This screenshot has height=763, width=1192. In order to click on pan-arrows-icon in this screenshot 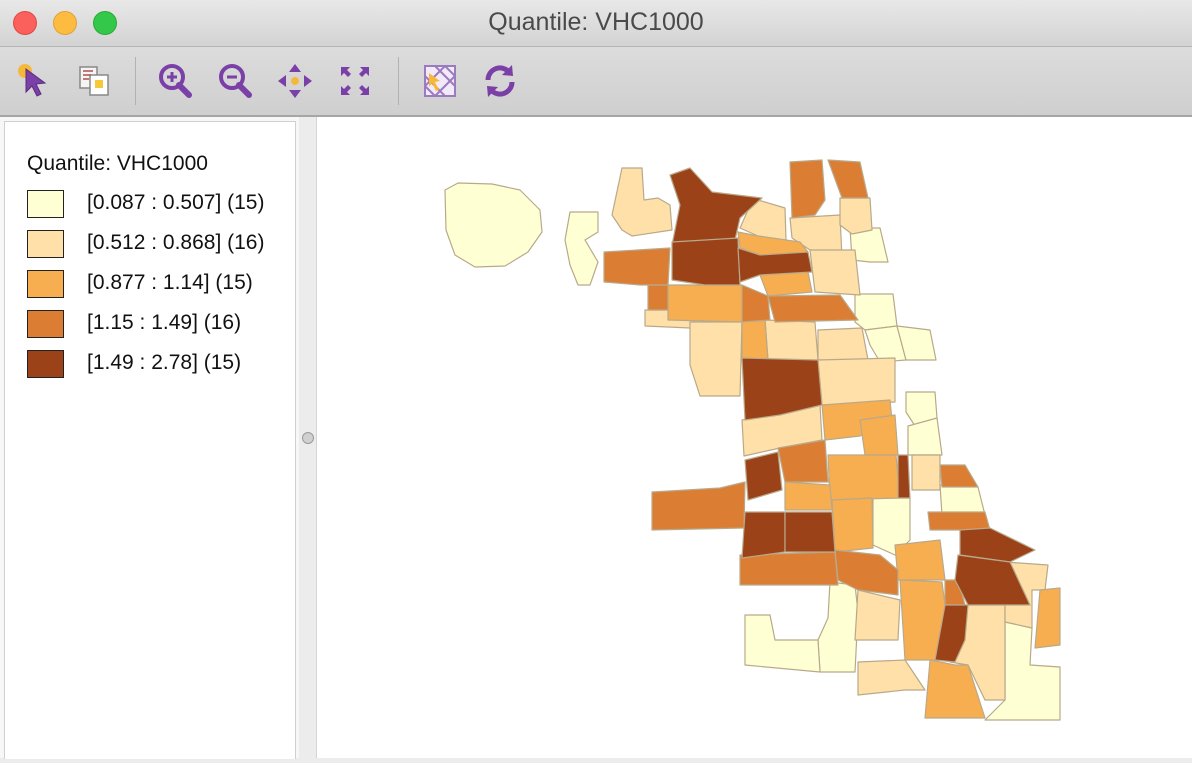, I will do `click(295, 81)`.